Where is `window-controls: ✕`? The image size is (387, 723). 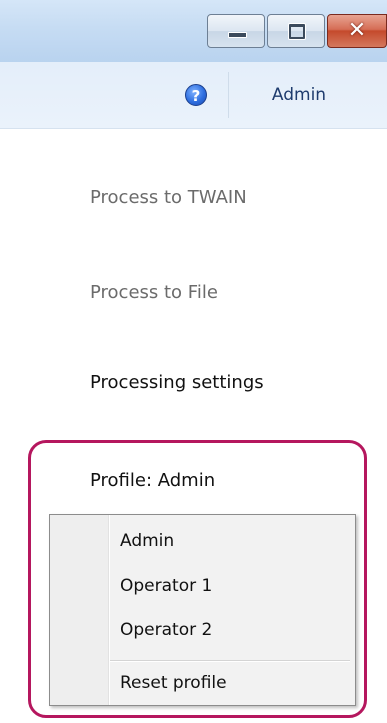
window-controls: ✕ is located at coordinates (297, 31).